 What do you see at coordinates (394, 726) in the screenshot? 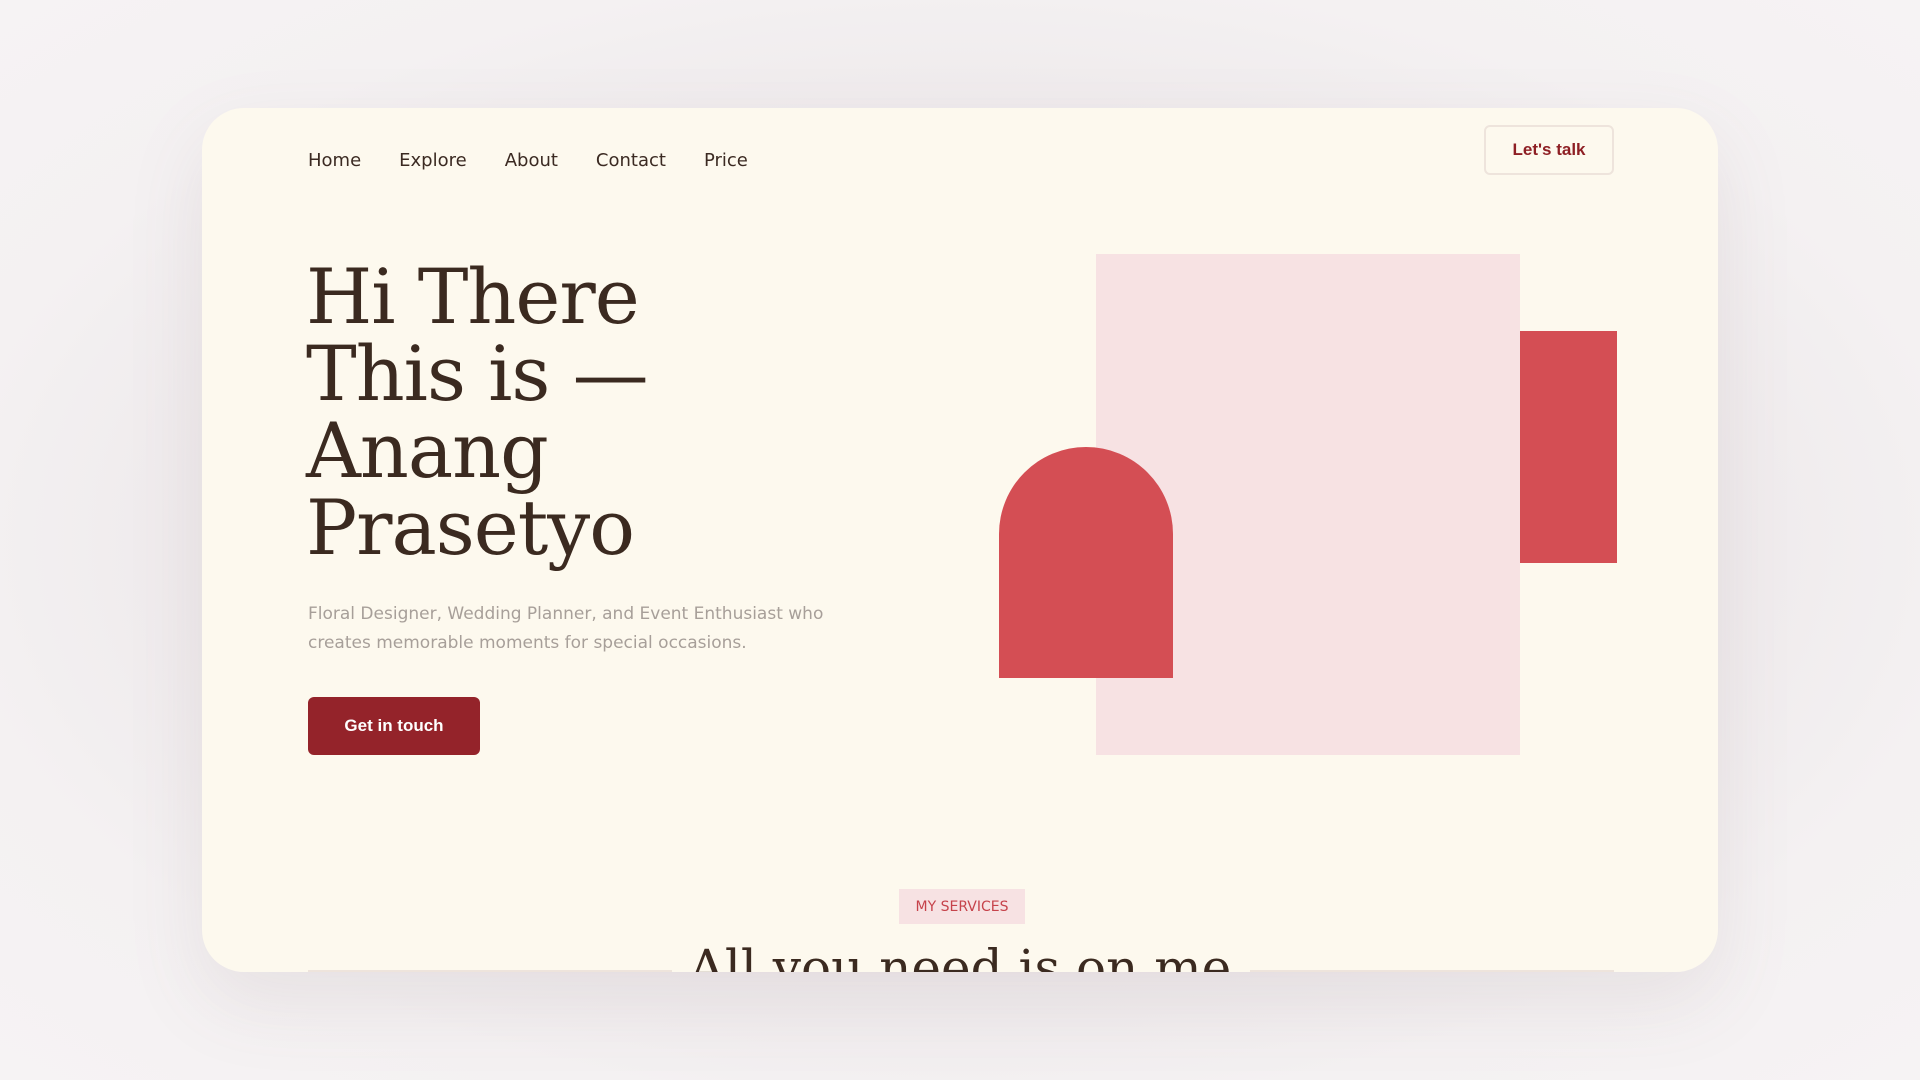
I see `get-in-touch-button: Get in touch` at bounding box center [394, 726].